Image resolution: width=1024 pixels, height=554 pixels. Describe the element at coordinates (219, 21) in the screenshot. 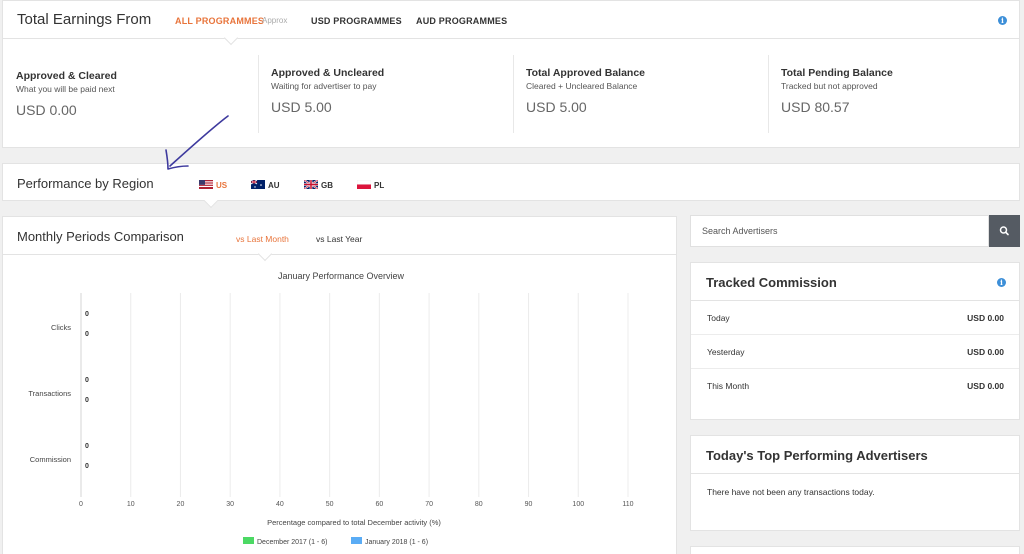

I see `tab-all-programmes: ALL PROGRAMMES` at that location.